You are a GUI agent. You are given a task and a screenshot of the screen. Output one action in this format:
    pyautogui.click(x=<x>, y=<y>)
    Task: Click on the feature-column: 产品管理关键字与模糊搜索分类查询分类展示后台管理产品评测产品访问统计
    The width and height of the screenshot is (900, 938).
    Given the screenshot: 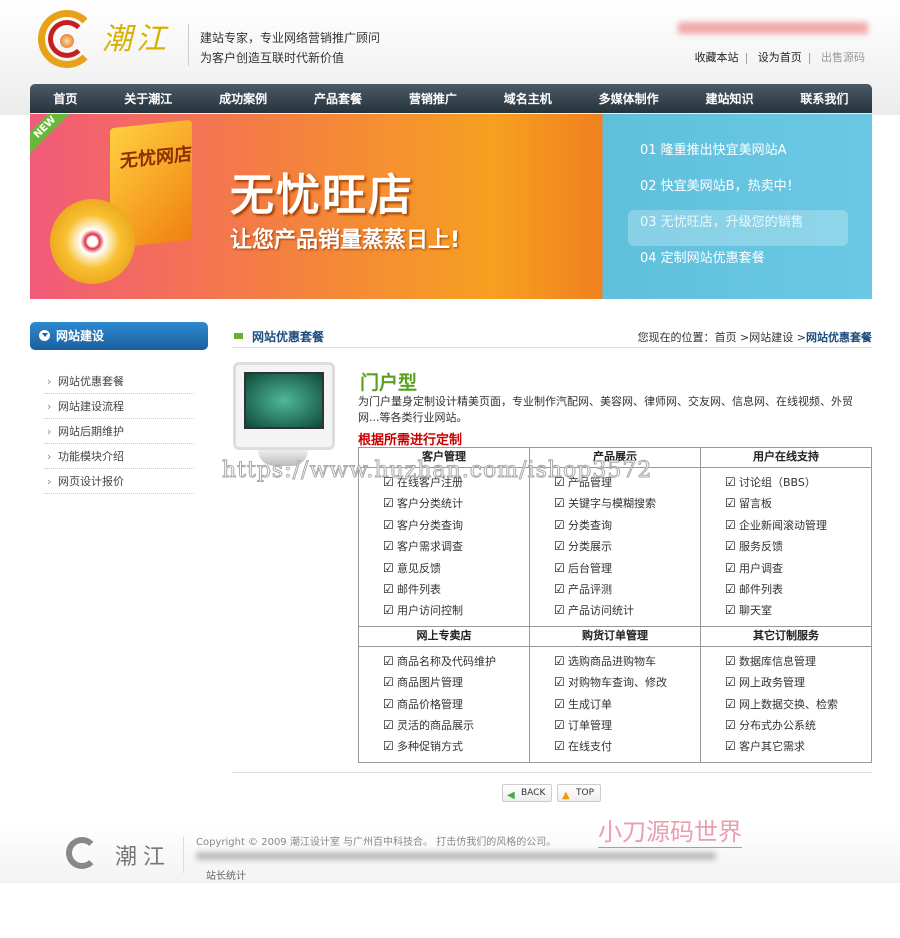 What is the action you would take?
    pyautogui.click(x=615, y=547)
    